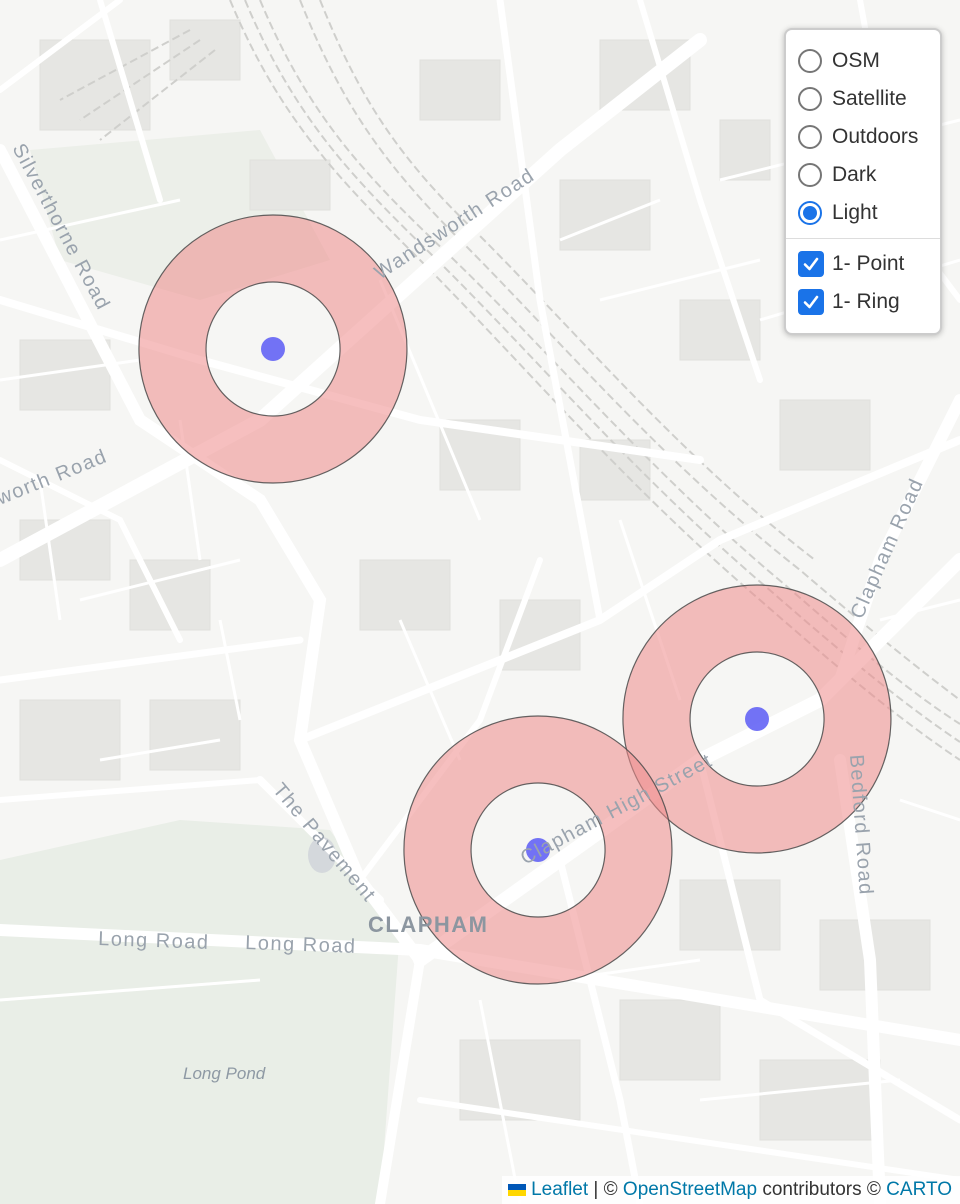 The image size is (960, 1204). I want to click on leaflet-link: Leaflet, so click(559, 1190).